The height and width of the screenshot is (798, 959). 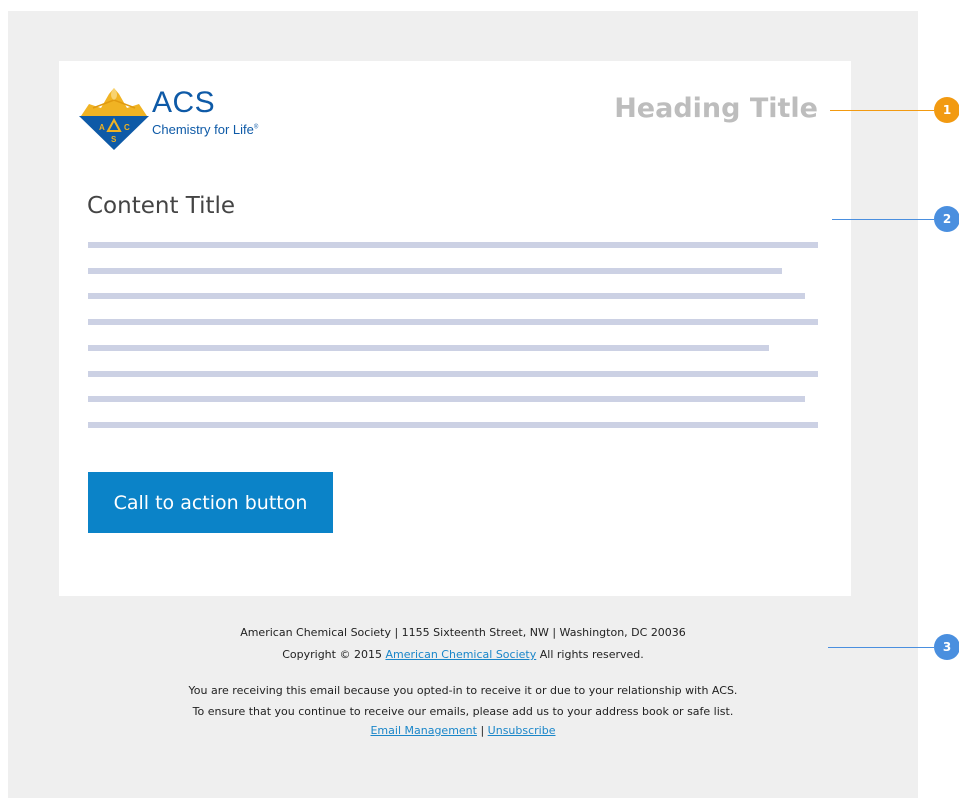 What do you see at coordinates (114, 119) in the screenshot?
I see `acs-emblem-icon: A C S` at bounding box center [114, 119].